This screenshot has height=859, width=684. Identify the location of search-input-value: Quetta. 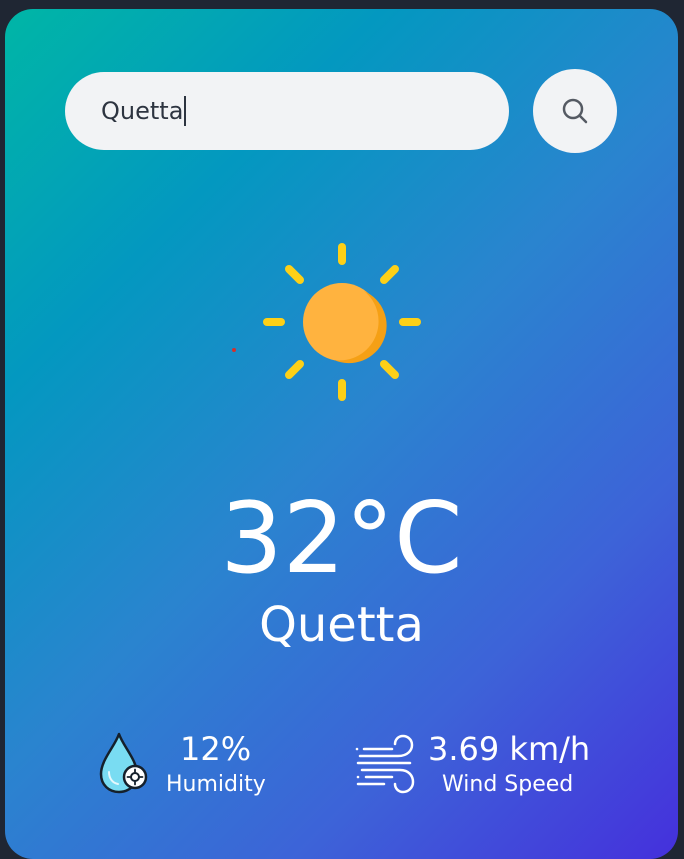
(142, 111).